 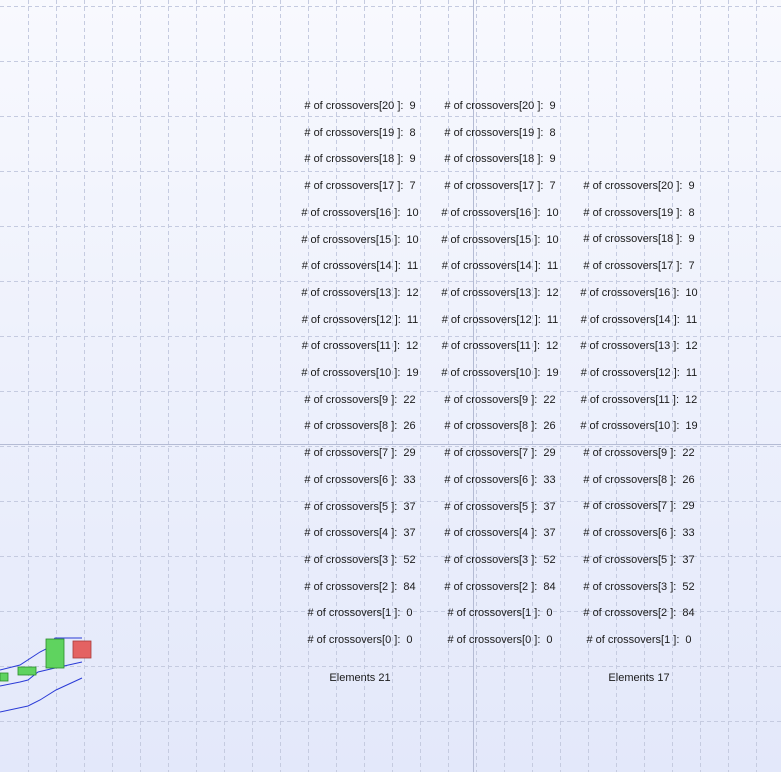 I want to click on crossover-row: # of crossovers[7 ]: 29, so click(x=500, y=453).